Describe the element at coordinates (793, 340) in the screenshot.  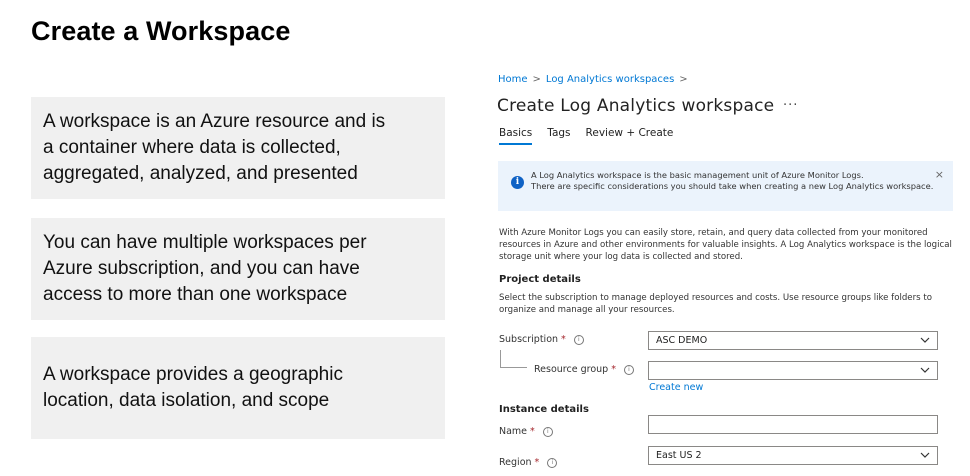
I see `subscription-dropdown: ASC DEMO` at that location.